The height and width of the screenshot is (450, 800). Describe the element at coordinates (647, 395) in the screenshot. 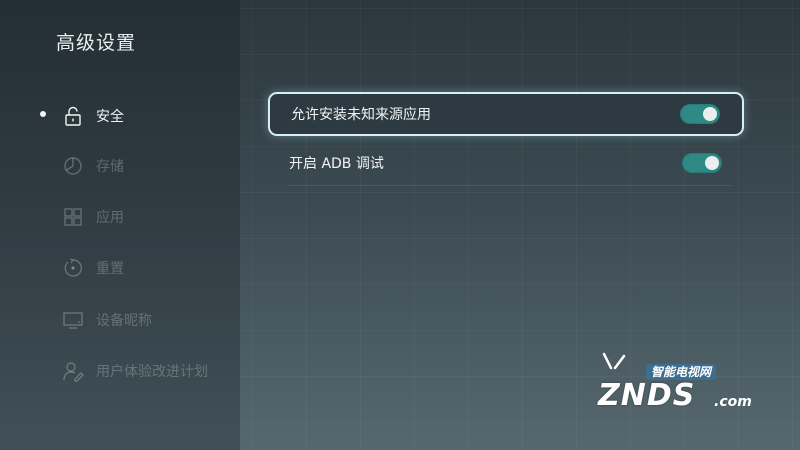

I see `watermark-brand: ZNDS` at that location.